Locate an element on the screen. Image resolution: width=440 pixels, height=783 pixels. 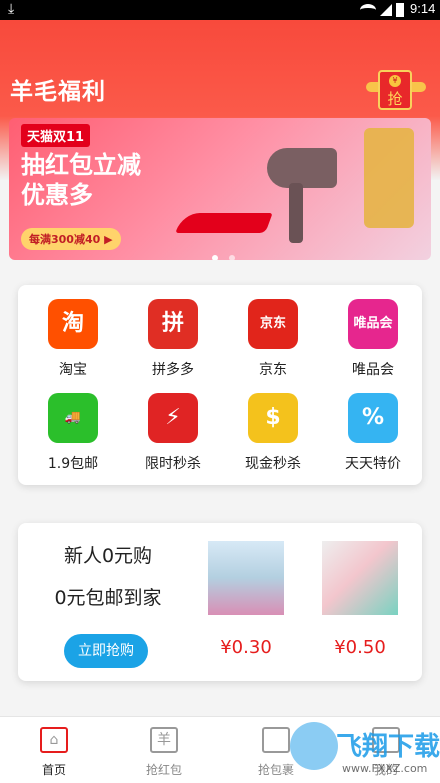
tab-label: 抢红包 is located at coordinates (163, 770).